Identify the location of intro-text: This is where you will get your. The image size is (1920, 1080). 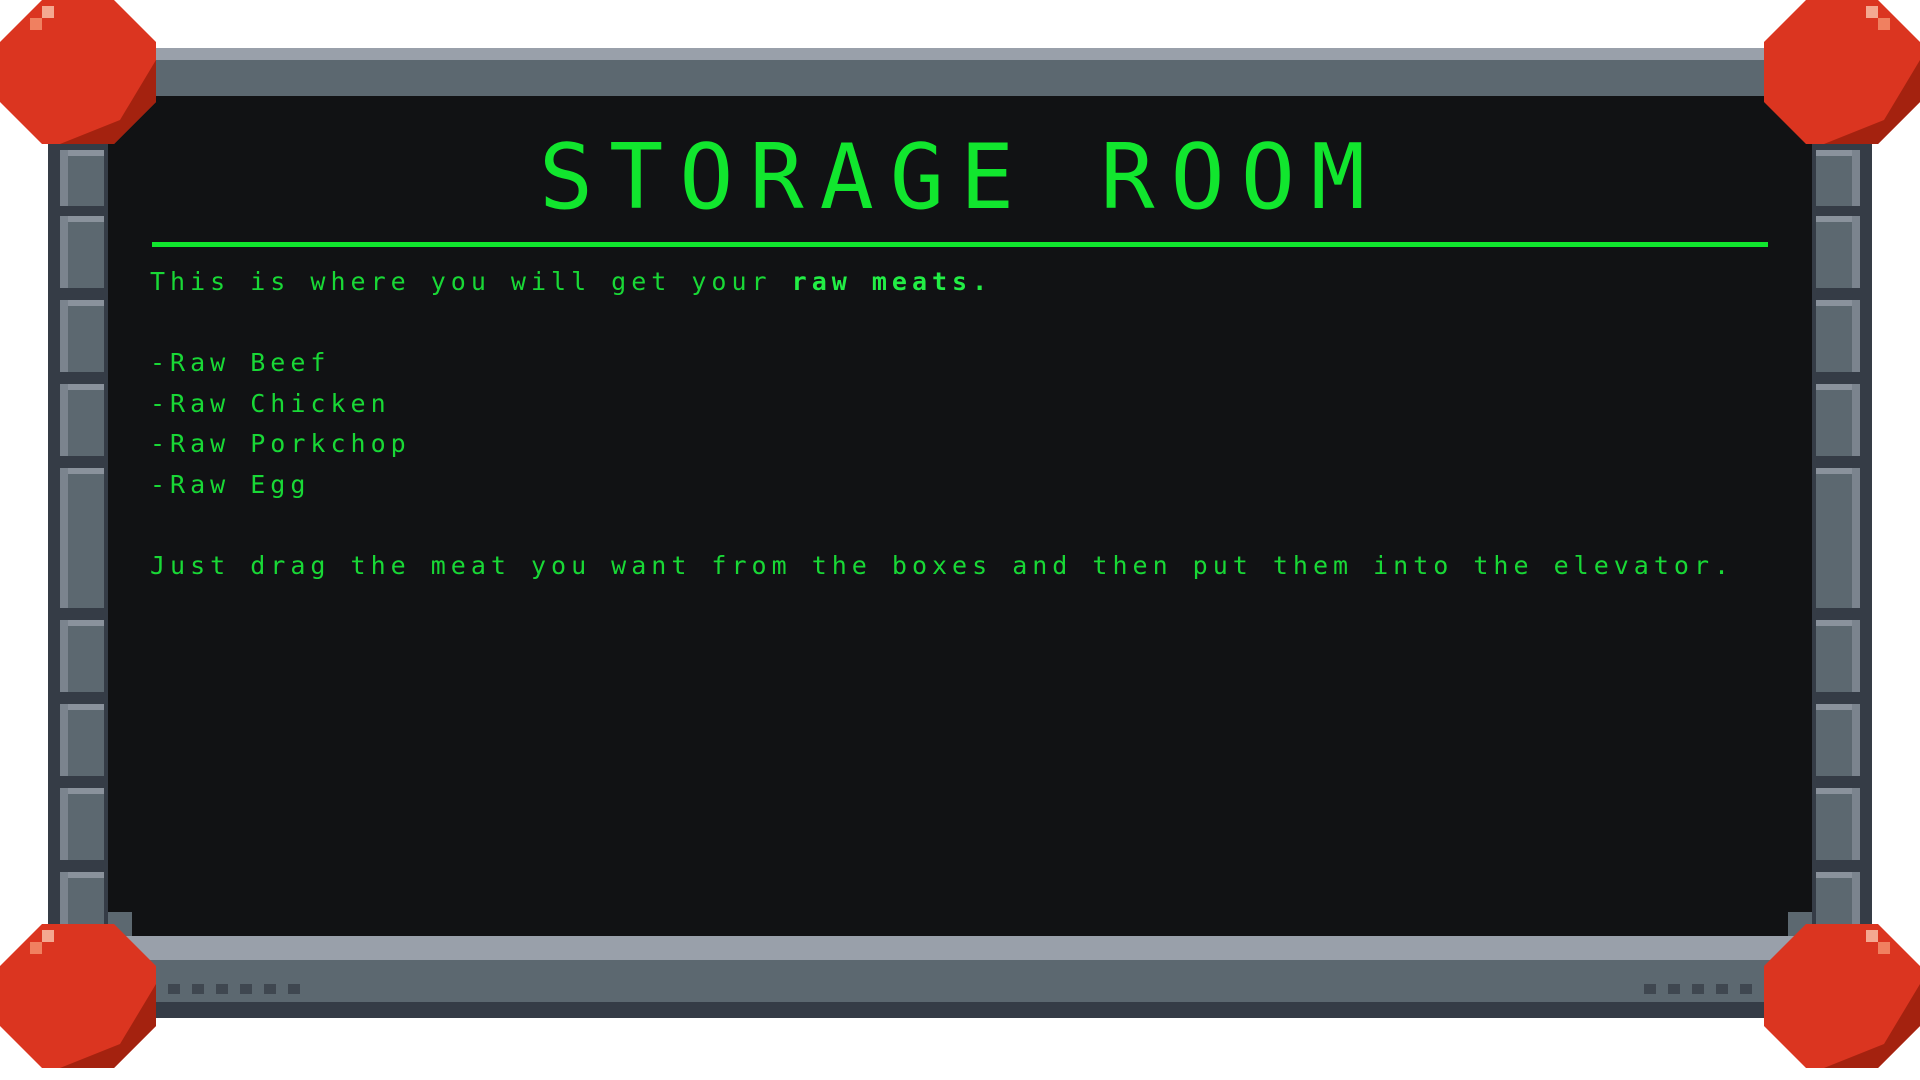
(471, 281).